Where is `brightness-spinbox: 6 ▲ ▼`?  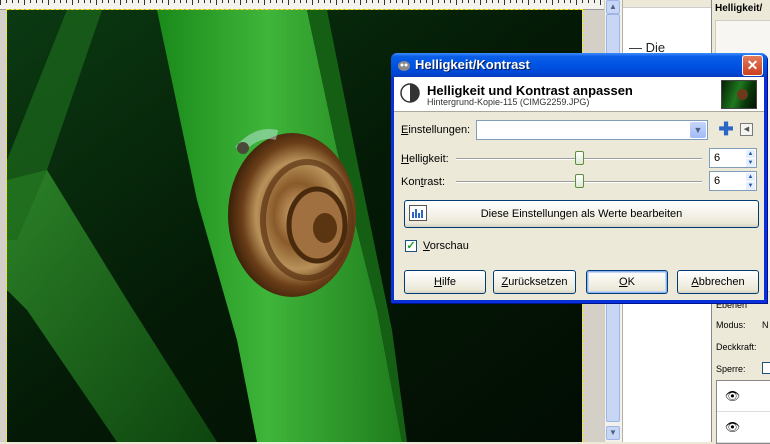
brightness-spinbox: 6 ▲ ▼ is located at coordinates (733, 158).